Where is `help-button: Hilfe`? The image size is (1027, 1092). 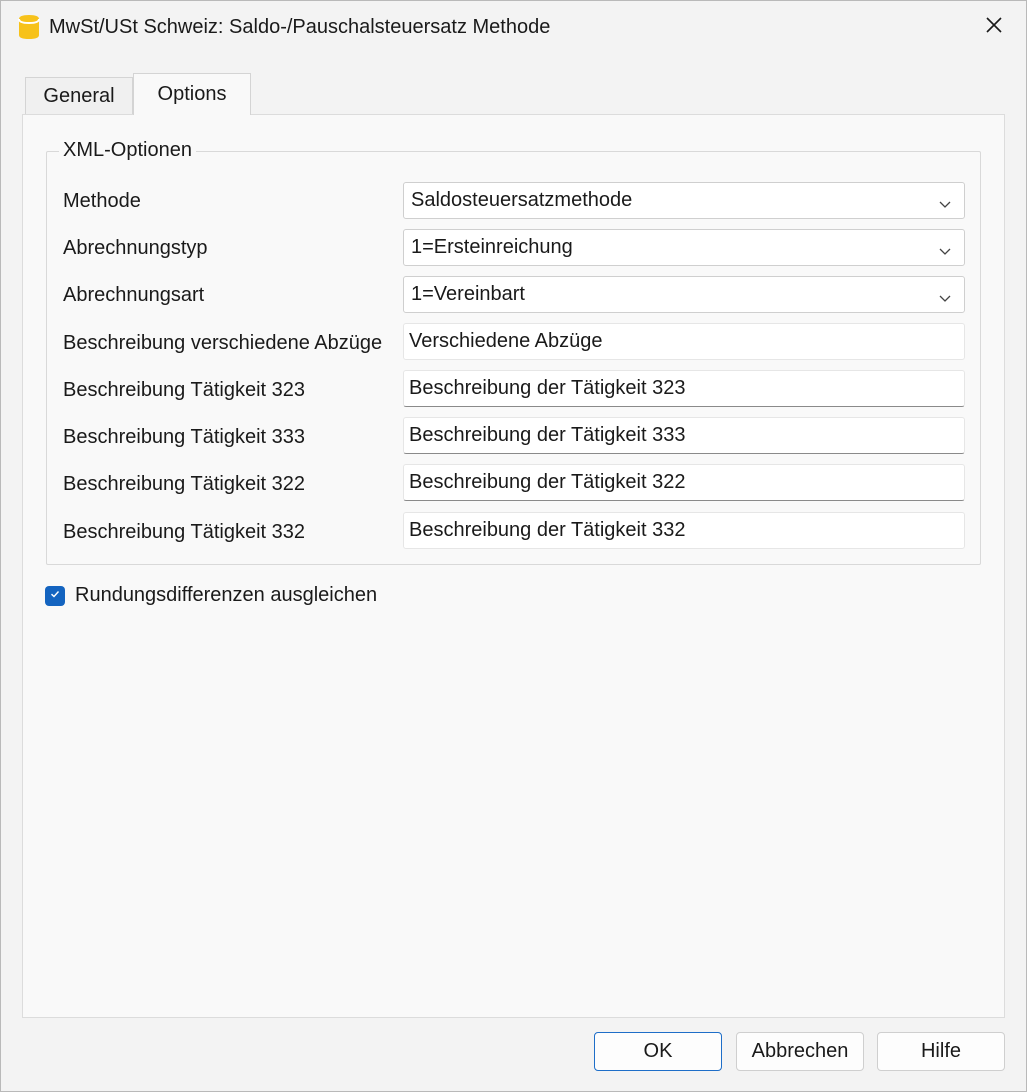
help-button: Hilfe is located at coordinates (941, 1051).